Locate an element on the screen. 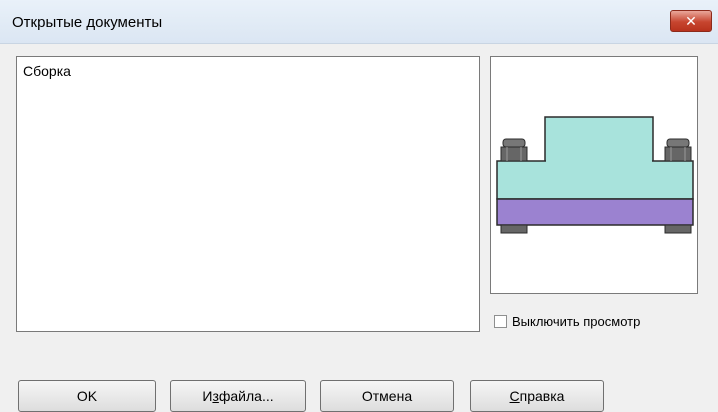  ok-button-label: OK is located at coordinates (87, 396).